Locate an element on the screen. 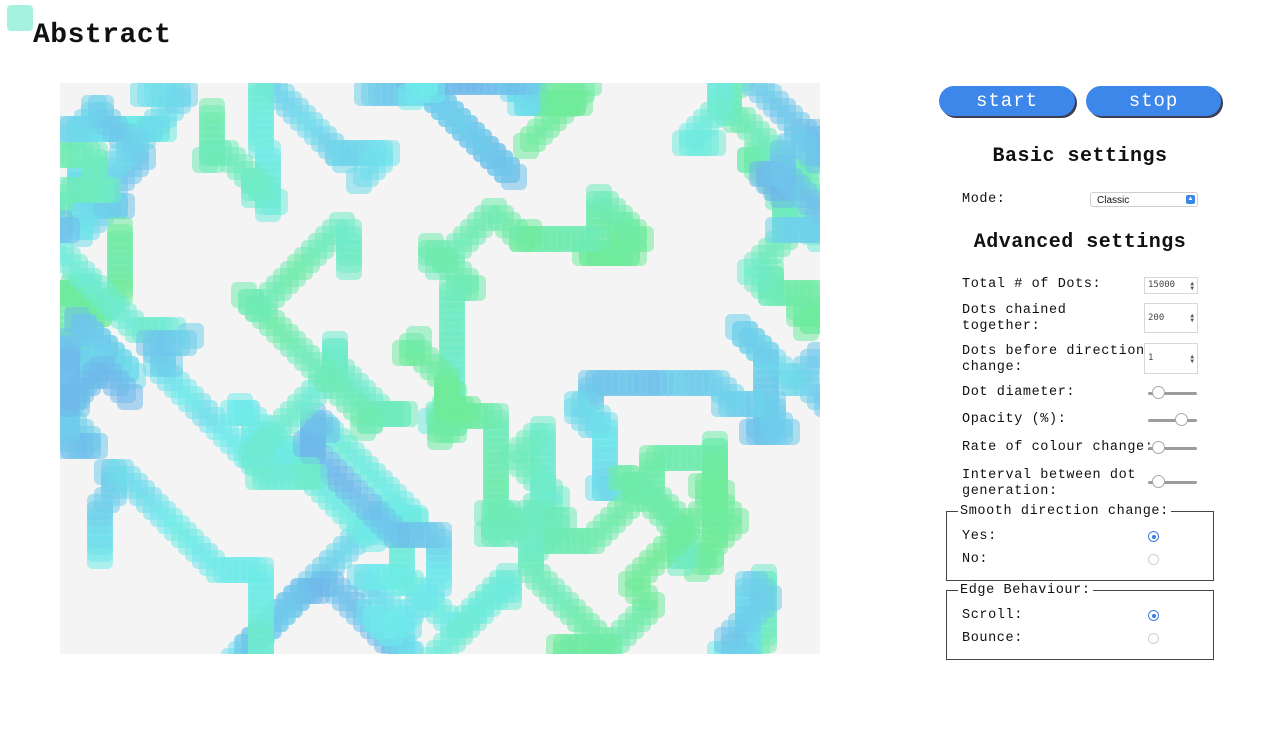 This screenshot has height=755, width=1280. direction-label: Dots before direction change: is located at coordinates (1053, 359).